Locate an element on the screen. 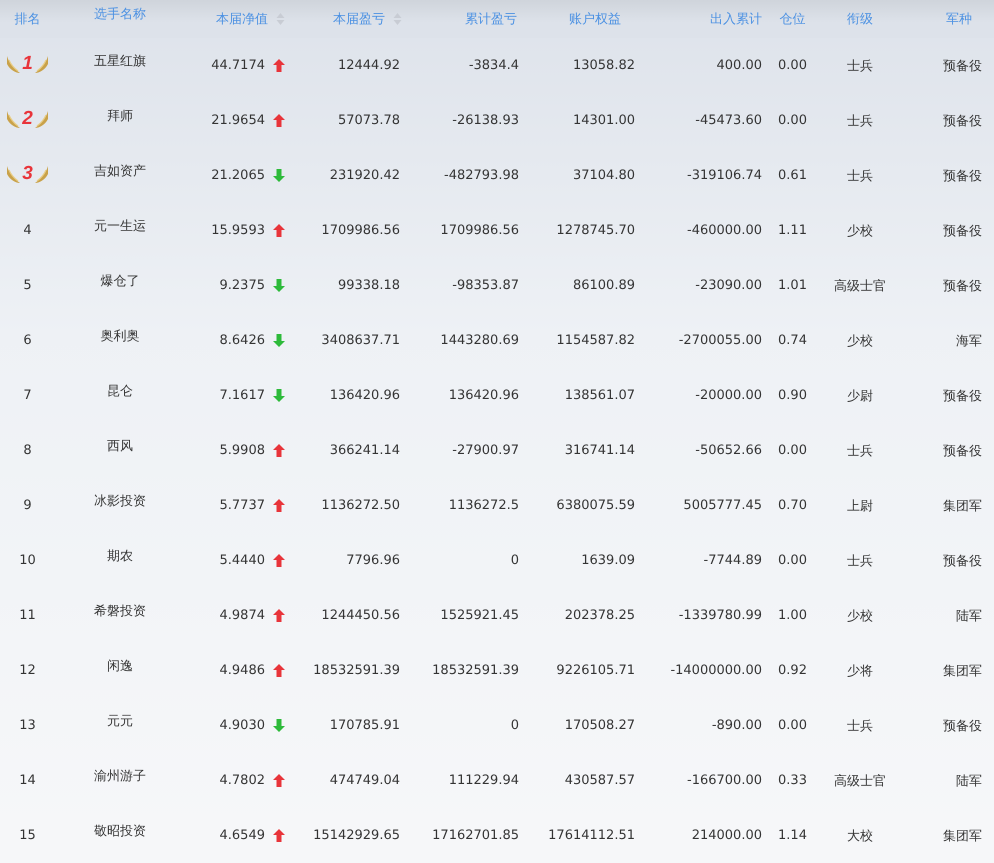 Image resolution: width=994 pixels, height=863 pixels. position-ratio: 1.11 is located at coordinates (792, 230).